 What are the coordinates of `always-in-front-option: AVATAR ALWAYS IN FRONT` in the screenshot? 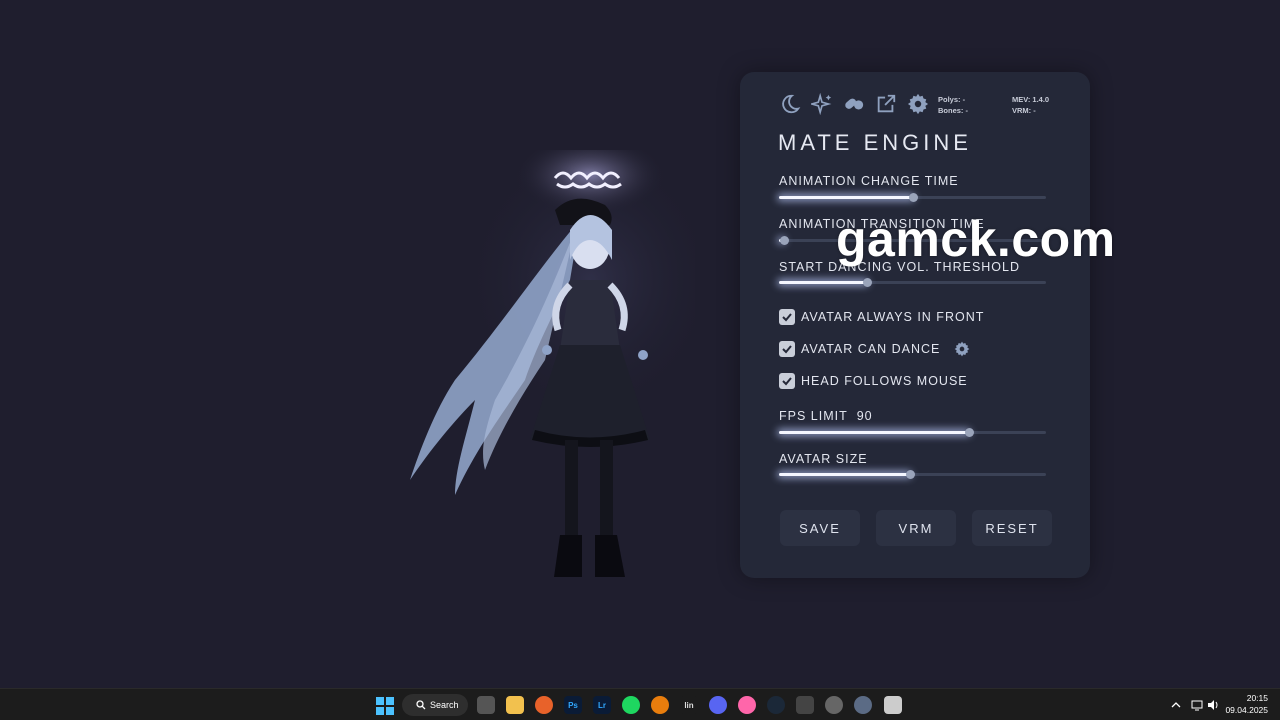 It's located at (881, 317).